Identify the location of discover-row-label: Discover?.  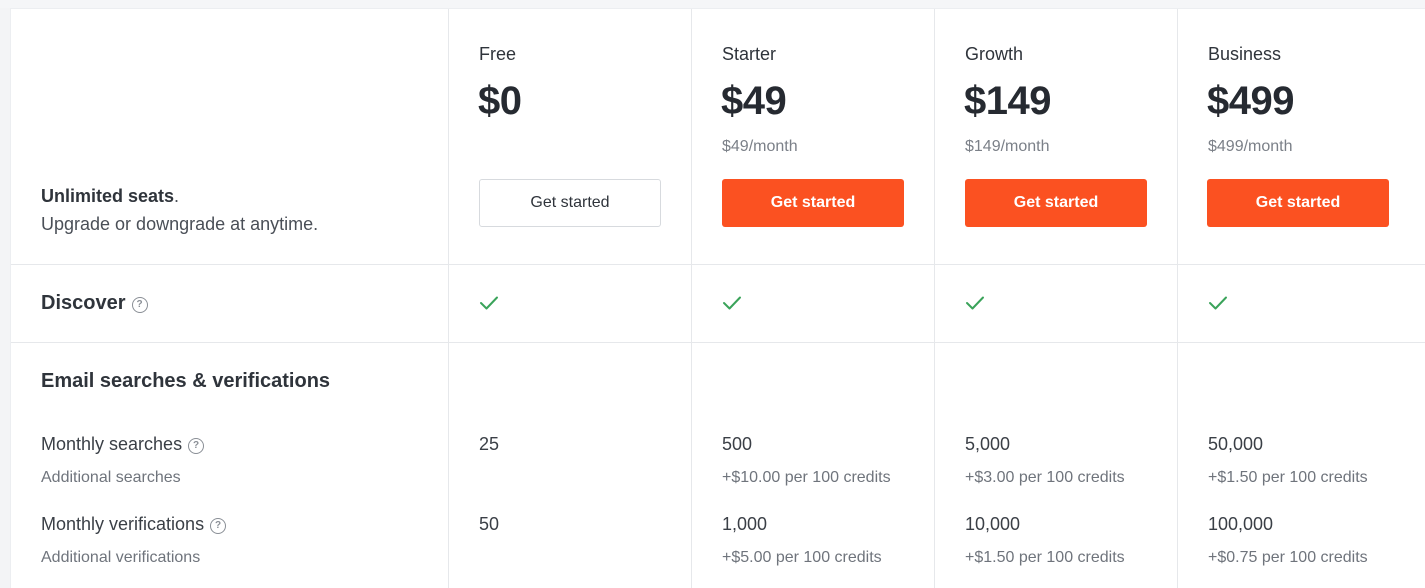
(94, 303).